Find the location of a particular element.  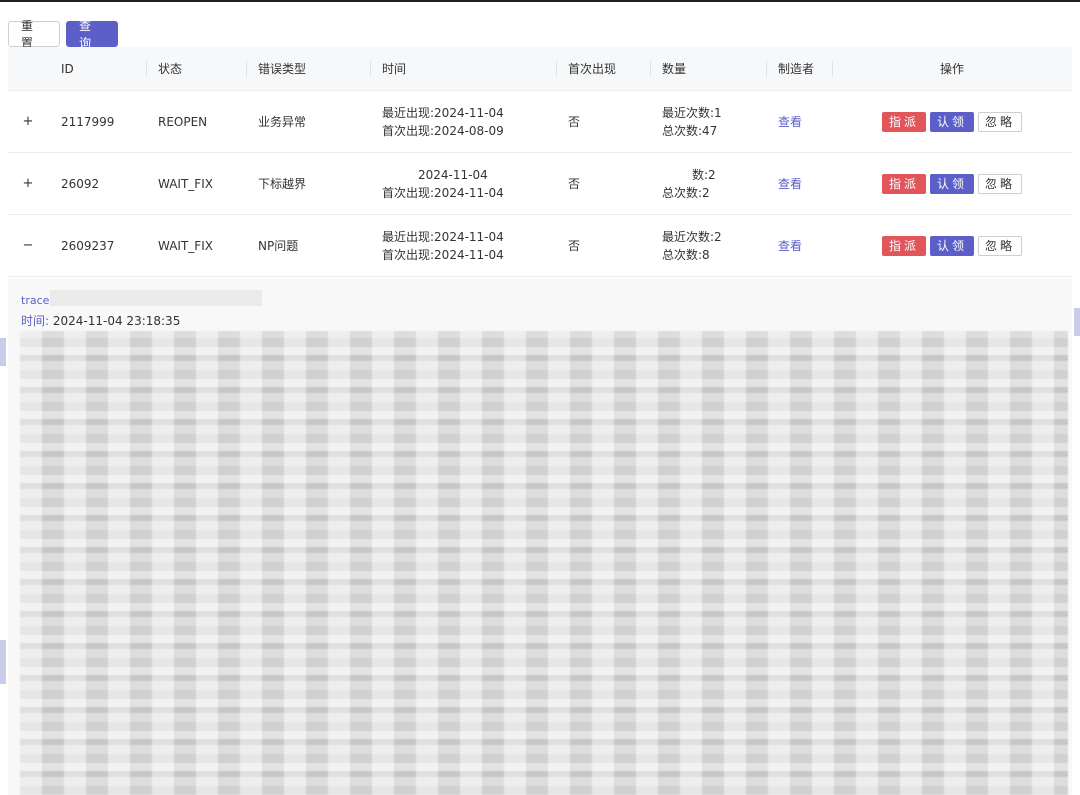

header-maker: 制造者 is located at coordinates (799, 68).